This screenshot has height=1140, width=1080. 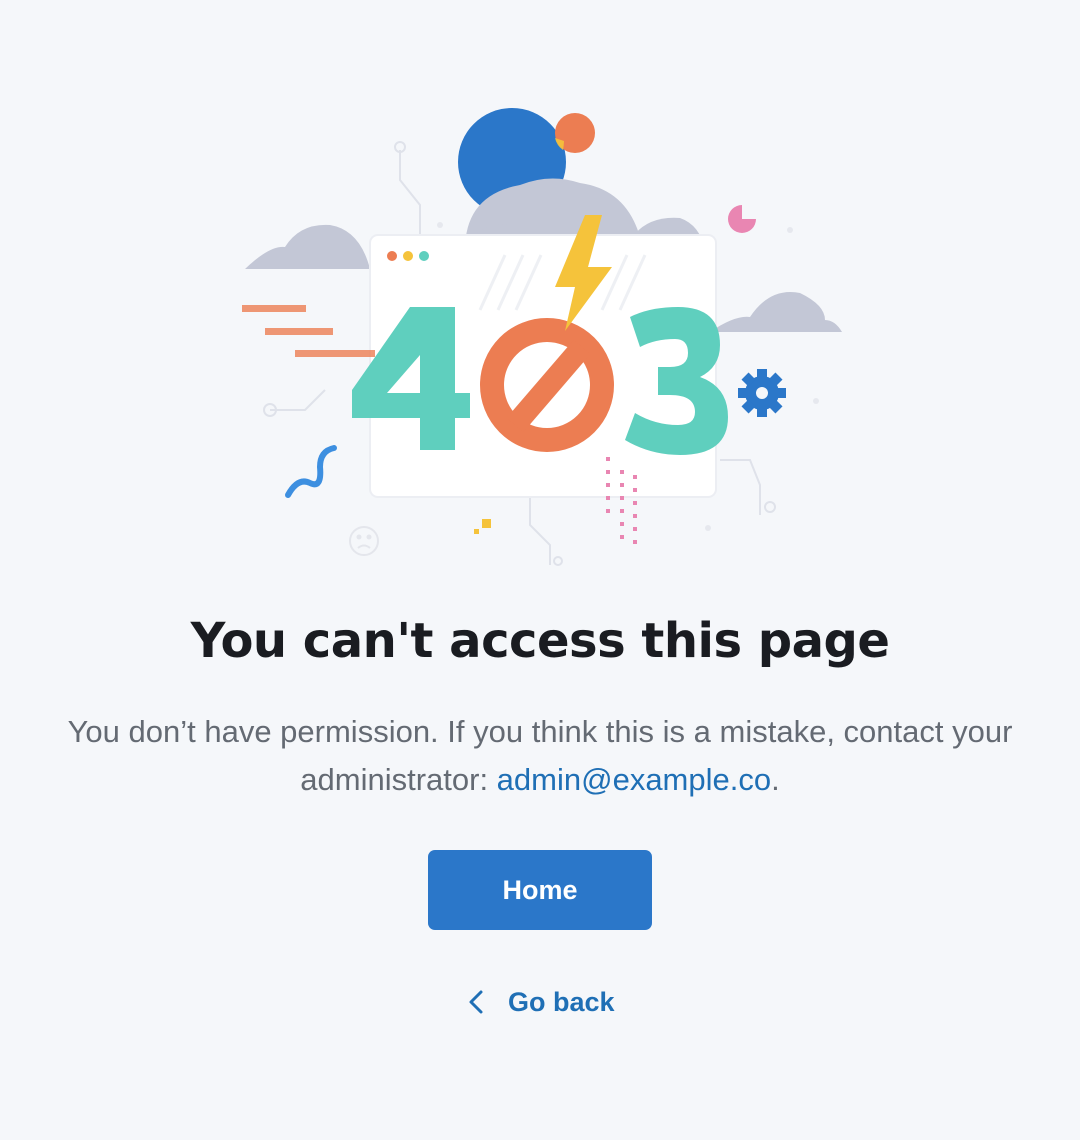 What do you see at coordinates (742, 219) in the screenshot?
I see `pink-pie-icon` at bounding box center [742, 219].